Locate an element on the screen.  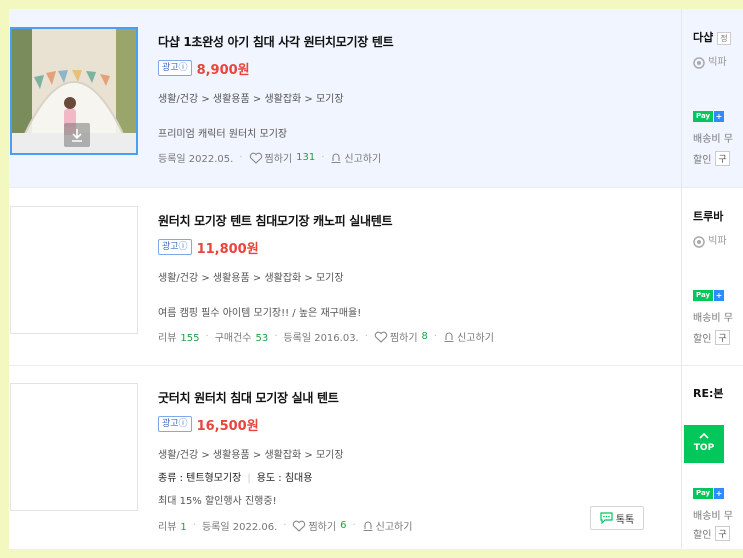
product-meta: 등록일 2022.05. · 찜하기 131 · 신고하기 is located at coordinates (270, 157).